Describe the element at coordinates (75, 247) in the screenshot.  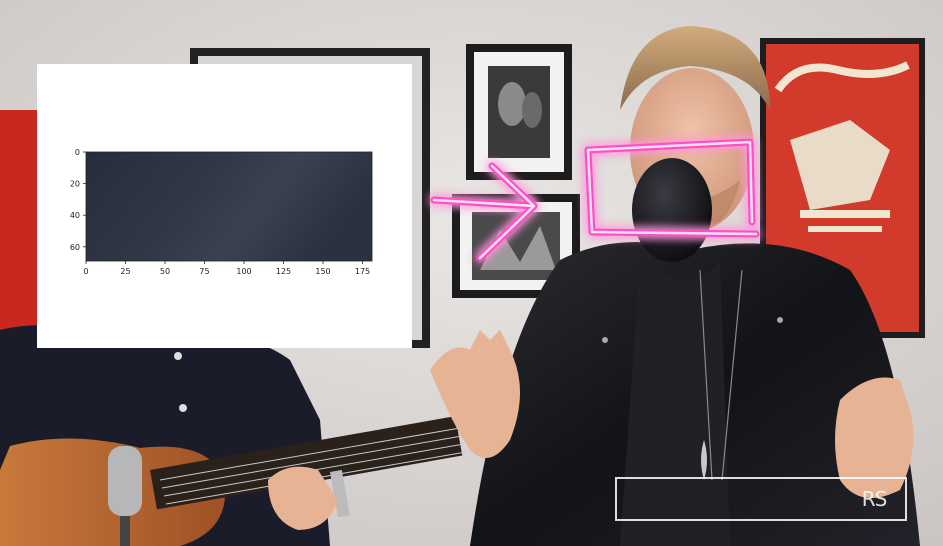
I see `y-tick-label: 60` at that location.